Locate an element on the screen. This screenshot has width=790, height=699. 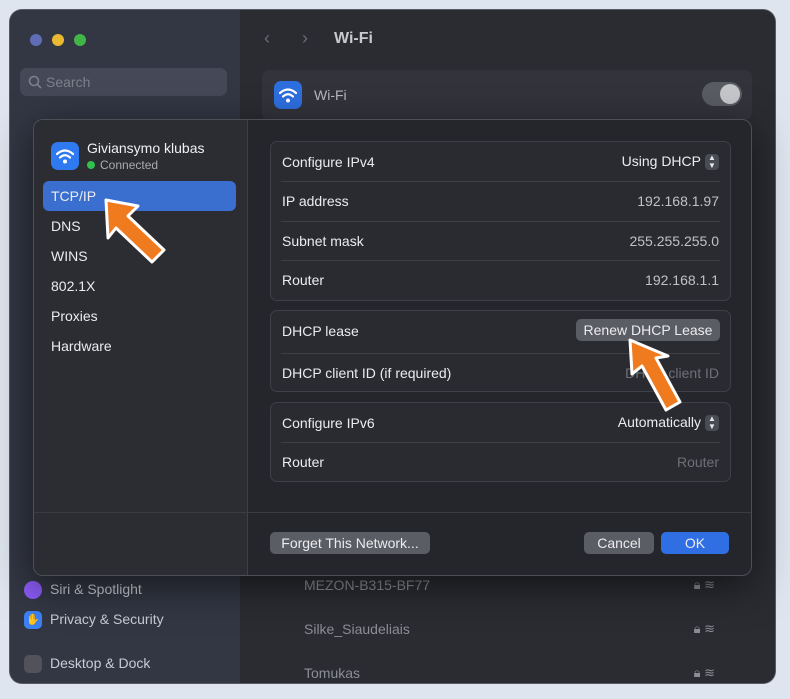
wifi-toggle is located at coordinates (722, 94).